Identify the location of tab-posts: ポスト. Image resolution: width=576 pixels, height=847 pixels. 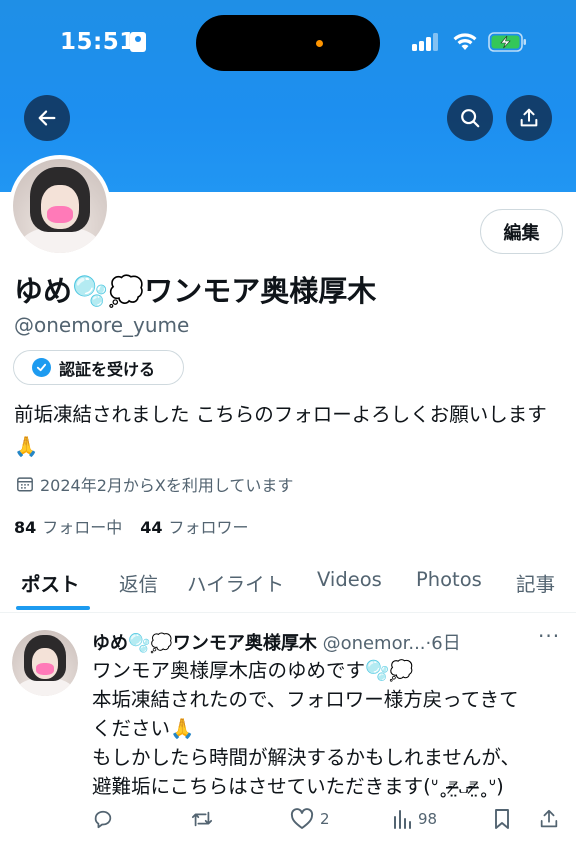
(50, 582).